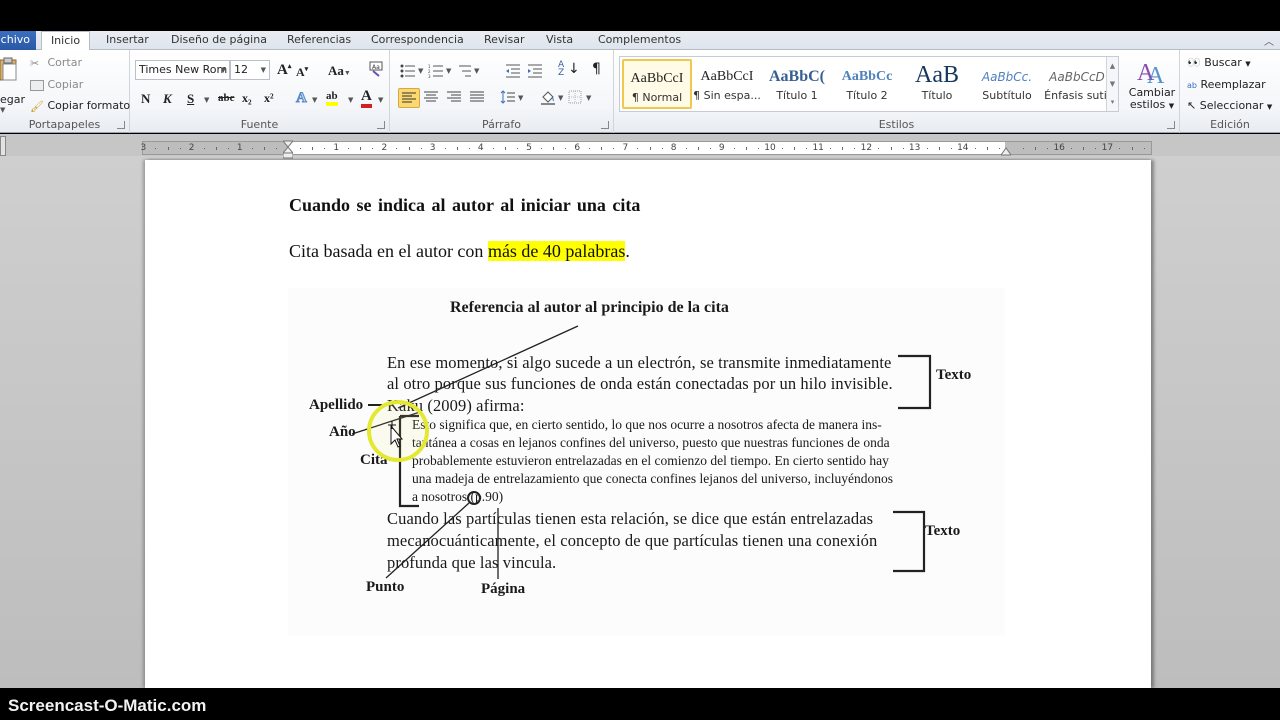 The width and height of the screenshot is (1280, 720). What do you see at coordinates (319, 40) in the screenshot?
I see `tab-references: Referencias` at bounding box center [319, 40].